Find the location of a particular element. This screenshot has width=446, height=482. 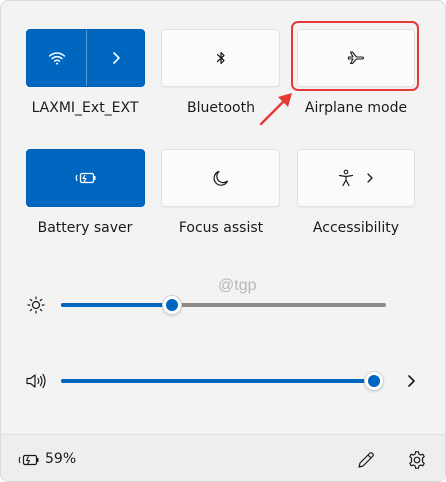

wifi-tile is located at coordinates (85, 58).